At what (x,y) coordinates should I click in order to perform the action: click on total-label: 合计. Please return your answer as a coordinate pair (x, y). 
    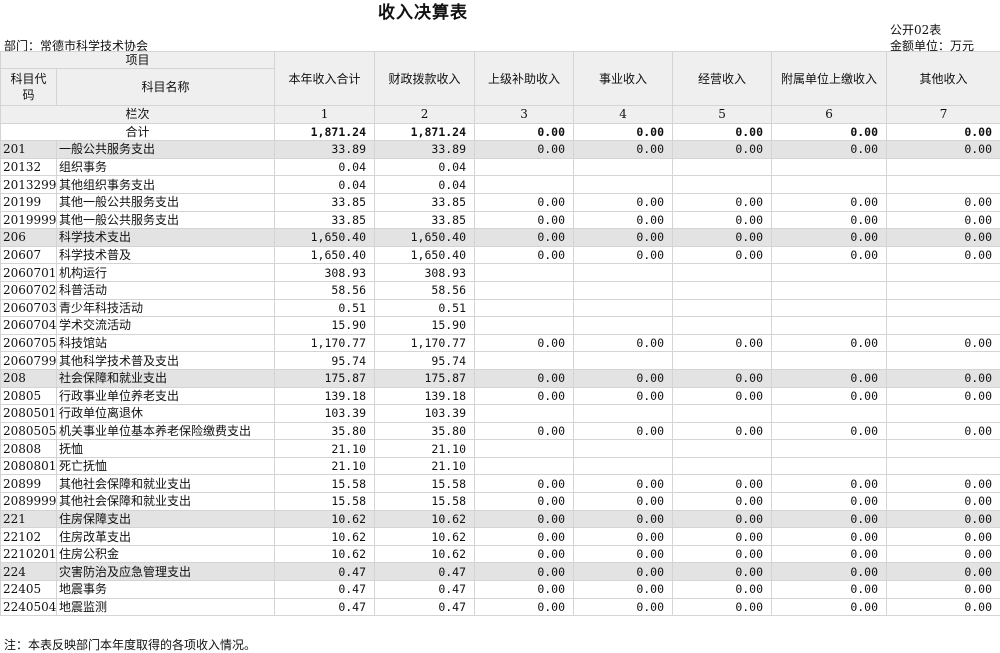
    Looking at the image, I should click on (138, 132).